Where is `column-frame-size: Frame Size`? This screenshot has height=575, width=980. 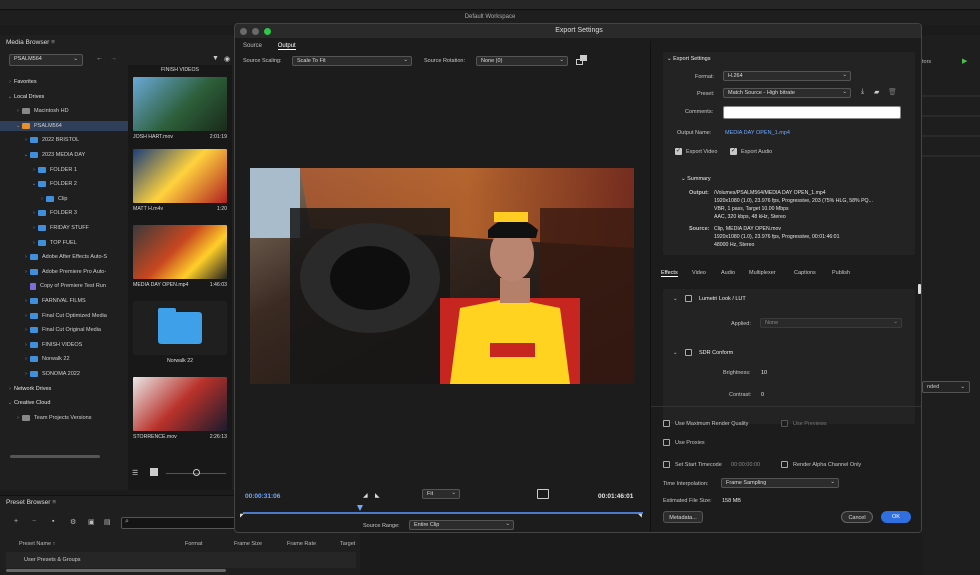
column-frame-size: Frame Size is located at coordinates (248, 544).